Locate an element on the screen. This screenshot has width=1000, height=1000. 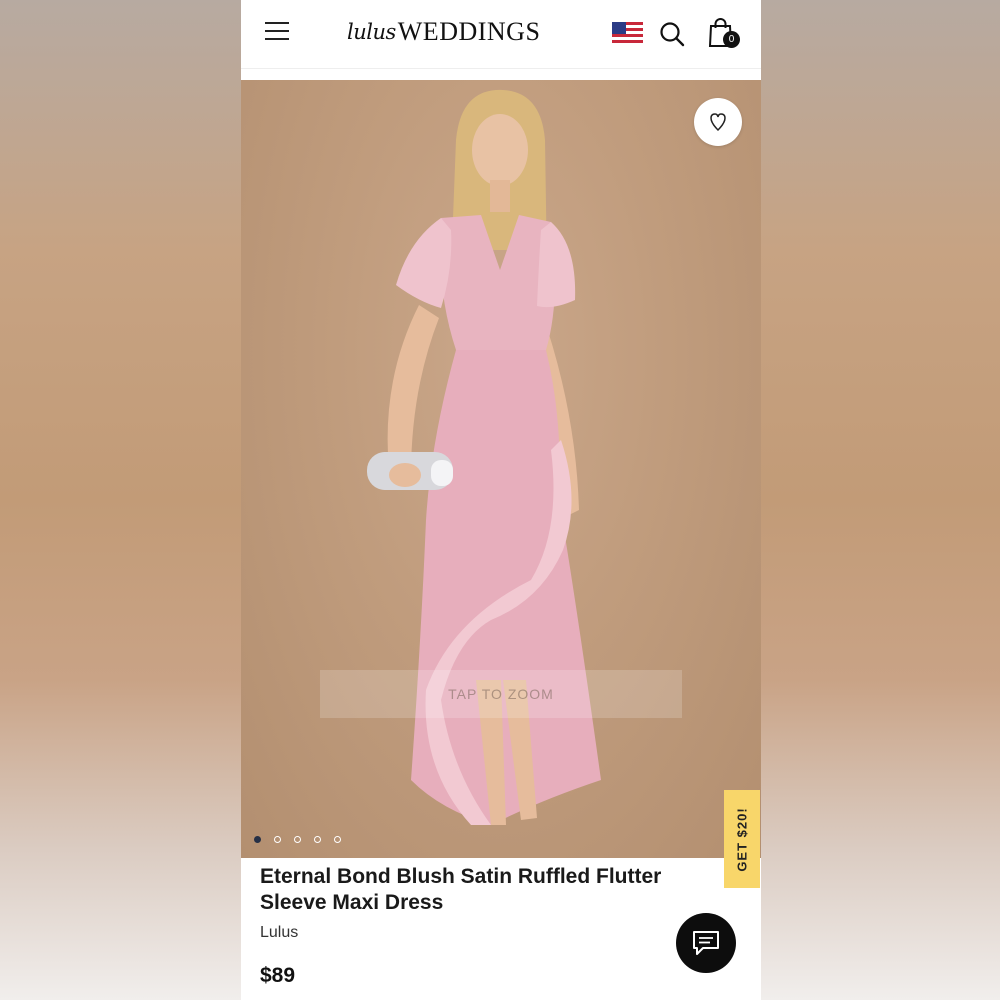
us-flag-icon is located at coordinates (627, 34).